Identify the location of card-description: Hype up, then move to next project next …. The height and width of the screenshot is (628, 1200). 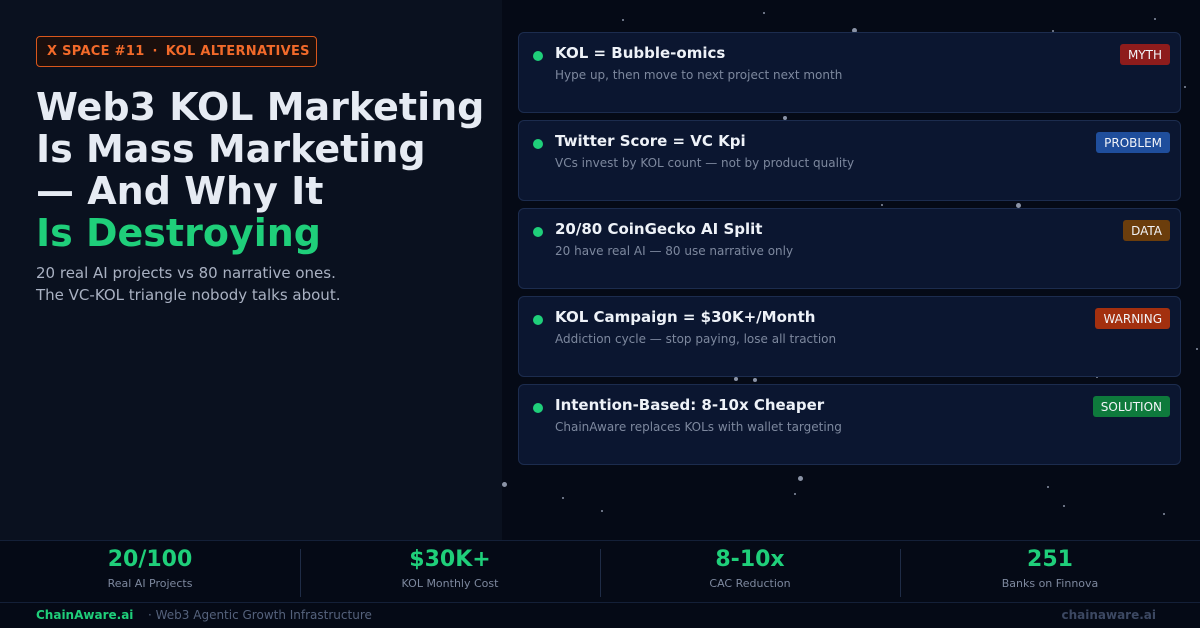
(699, 75).